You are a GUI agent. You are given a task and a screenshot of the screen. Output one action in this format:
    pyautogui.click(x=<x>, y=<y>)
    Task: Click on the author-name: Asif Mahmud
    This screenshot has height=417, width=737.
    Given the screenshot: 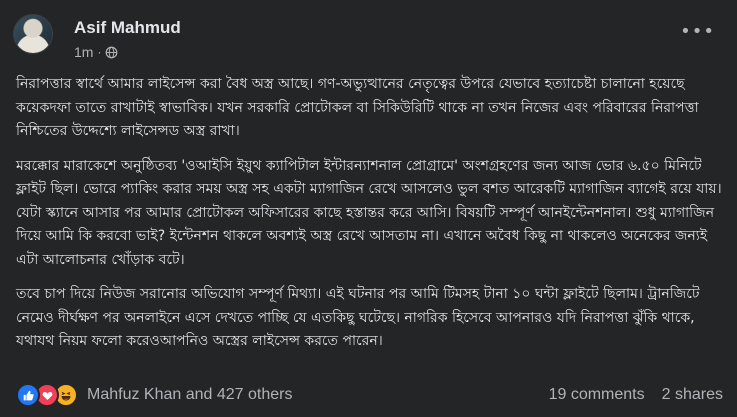 What is the action you would take?
    pyautogui.click(x=127, y=28)
    